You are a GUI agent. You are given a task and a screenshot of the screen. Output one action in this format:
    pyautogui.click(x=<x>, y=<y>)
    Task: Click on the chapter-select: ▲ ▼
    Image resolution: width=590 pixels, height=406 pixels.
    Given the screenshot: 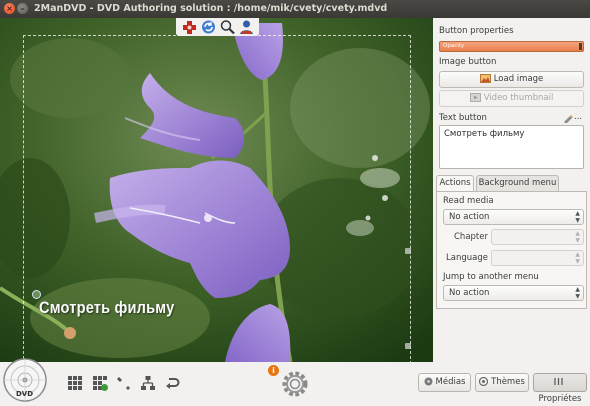 What is the action you would take?
    pyautogui.click(x=537, y=237)
    